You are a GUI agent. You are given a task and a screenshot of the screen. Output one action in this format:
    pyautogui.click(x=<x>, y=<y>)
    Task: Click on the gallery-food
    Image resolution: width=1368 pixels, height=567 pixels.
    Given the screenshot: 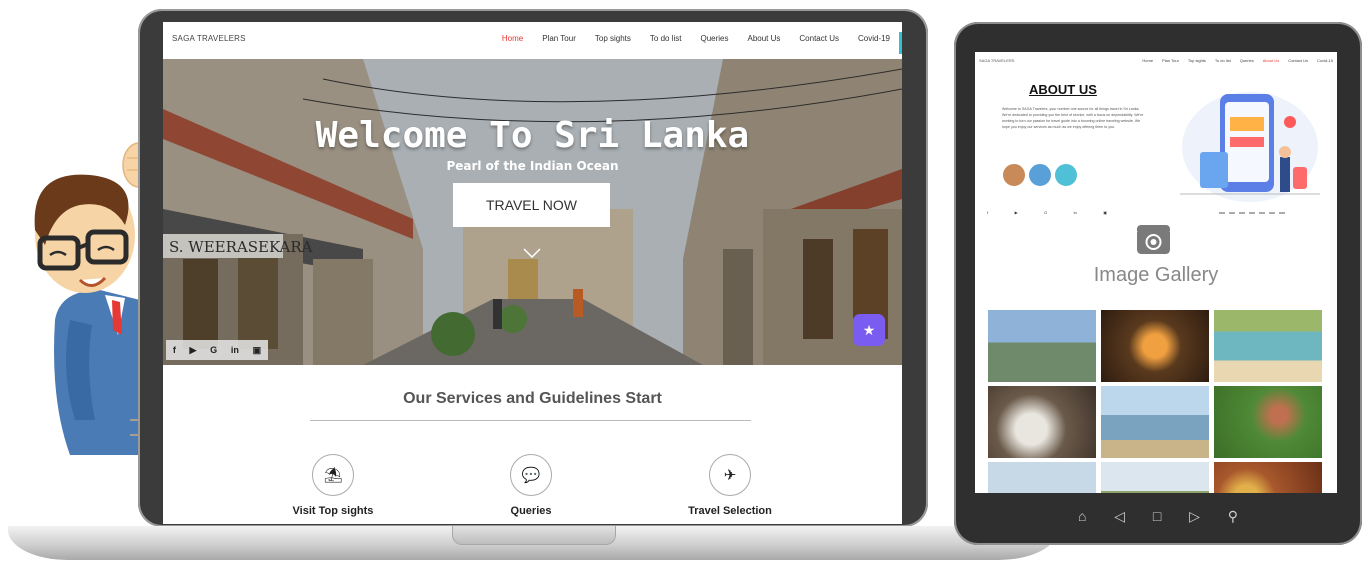 What is the action you would take?
    pyautogui.click(x=1268, y=477)
    